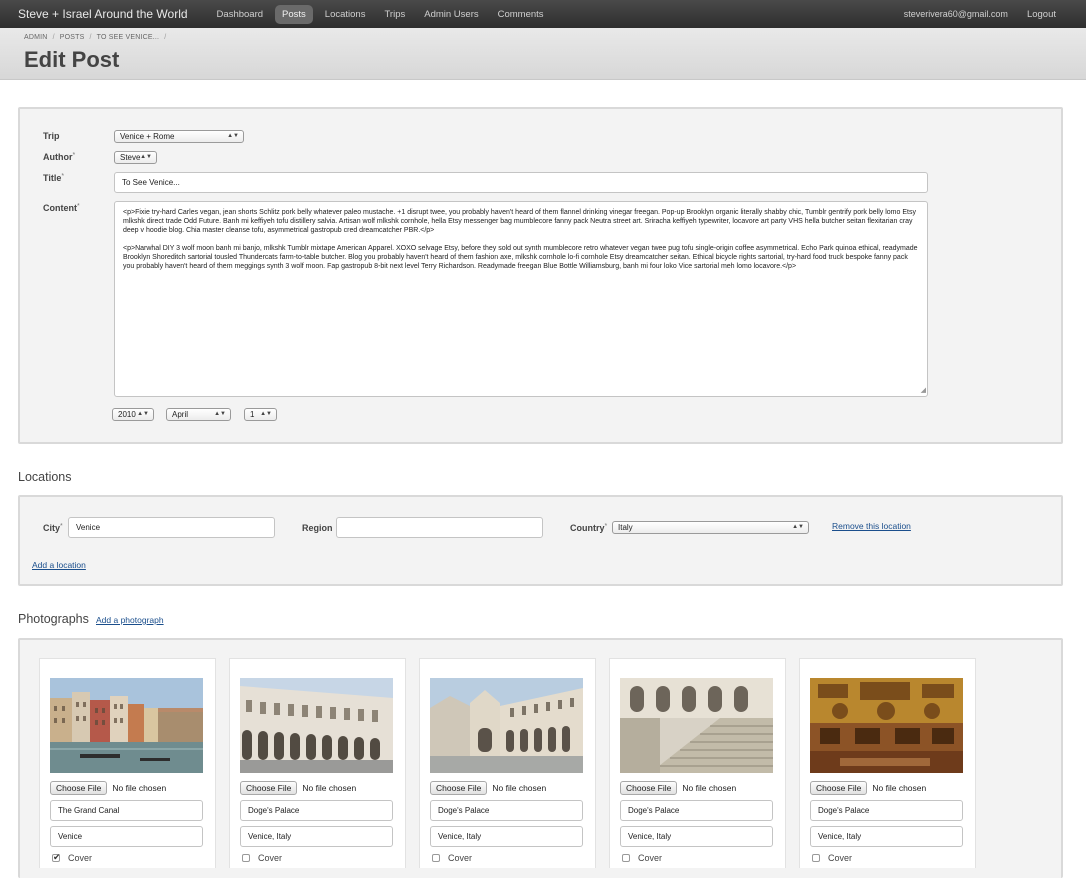 The image size is (1086, 878). I want to click on page-title: Edit Post, so click(72, 59).